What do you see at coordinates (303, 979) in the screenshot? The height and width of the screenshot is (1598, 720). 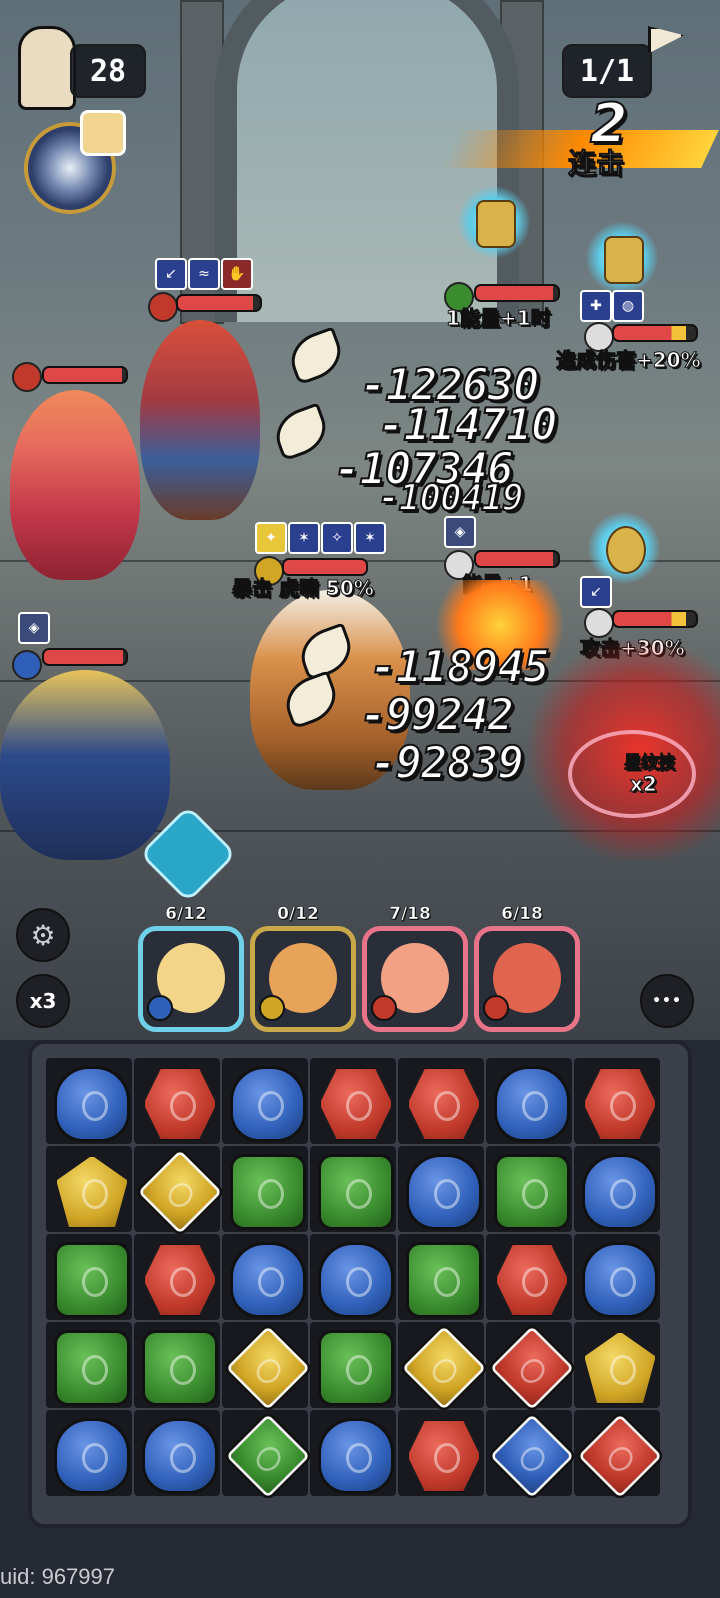 I see `hero-portrait-tiger` at bounding box center [303, 979].